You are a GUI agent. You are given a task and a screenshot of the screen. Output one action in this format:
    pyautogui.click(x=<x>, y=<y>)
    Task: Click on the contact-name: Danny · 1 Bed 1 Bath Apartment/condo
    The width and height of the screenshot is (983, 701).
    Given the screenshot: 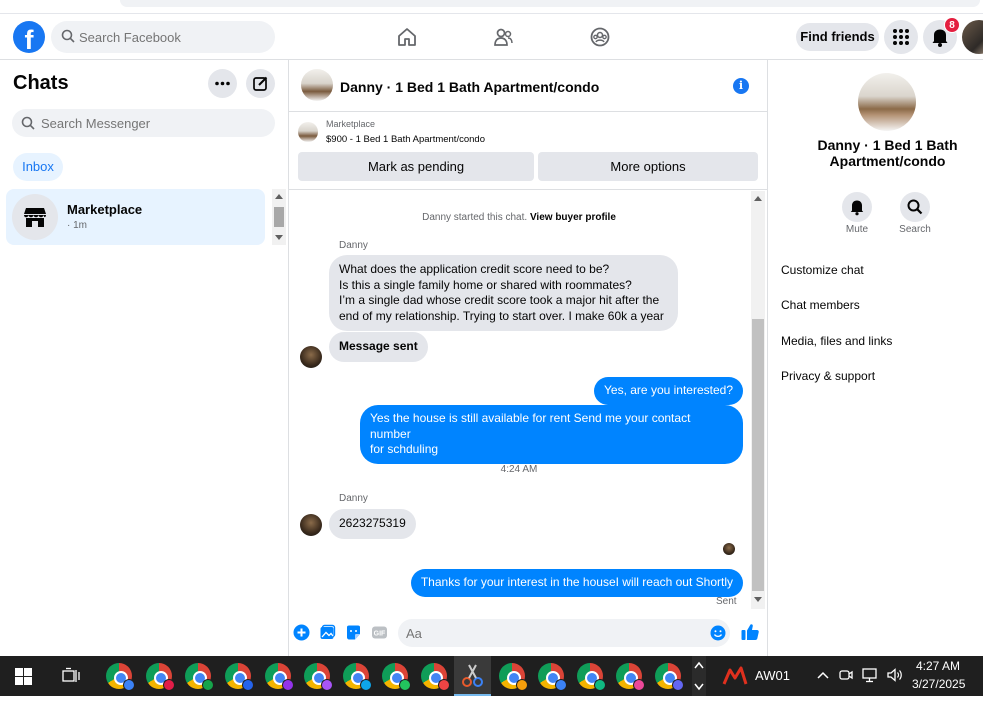 What is the action you would take?
    pyautogui.click(x=887, y=153)
    